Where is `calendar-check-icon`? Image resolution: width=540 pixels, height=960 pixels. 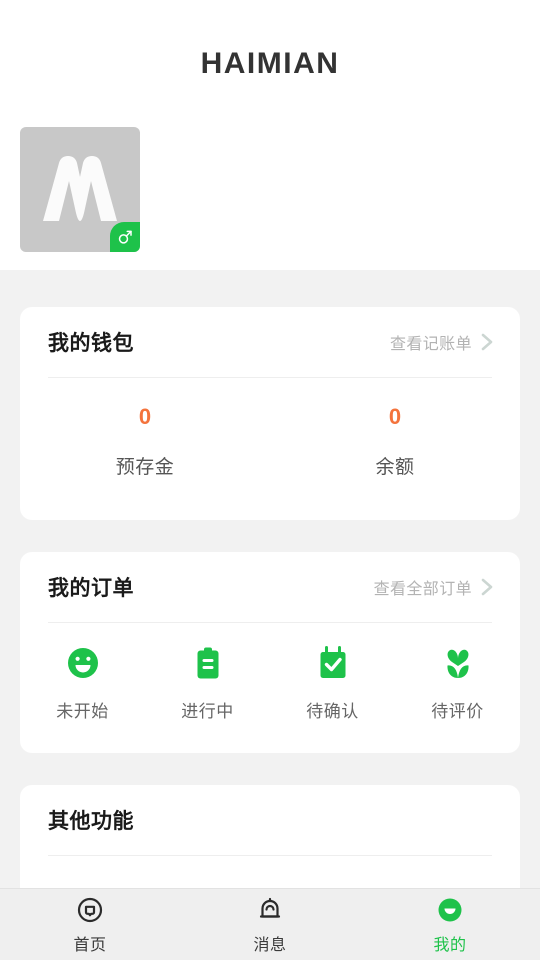 calendar-check-icon is located at coordinates (333, 663).